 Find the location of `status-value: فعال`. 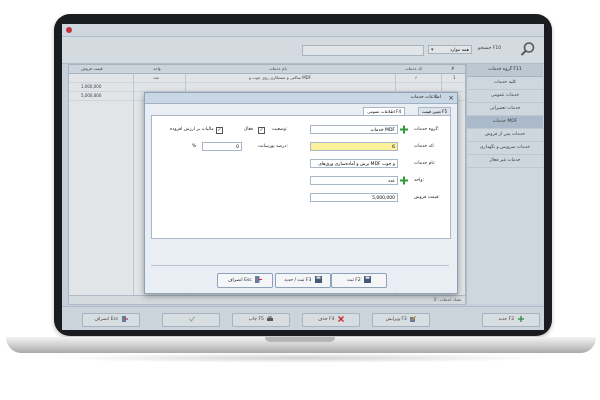

status-value: فعال is located at coordinates (248, 129).